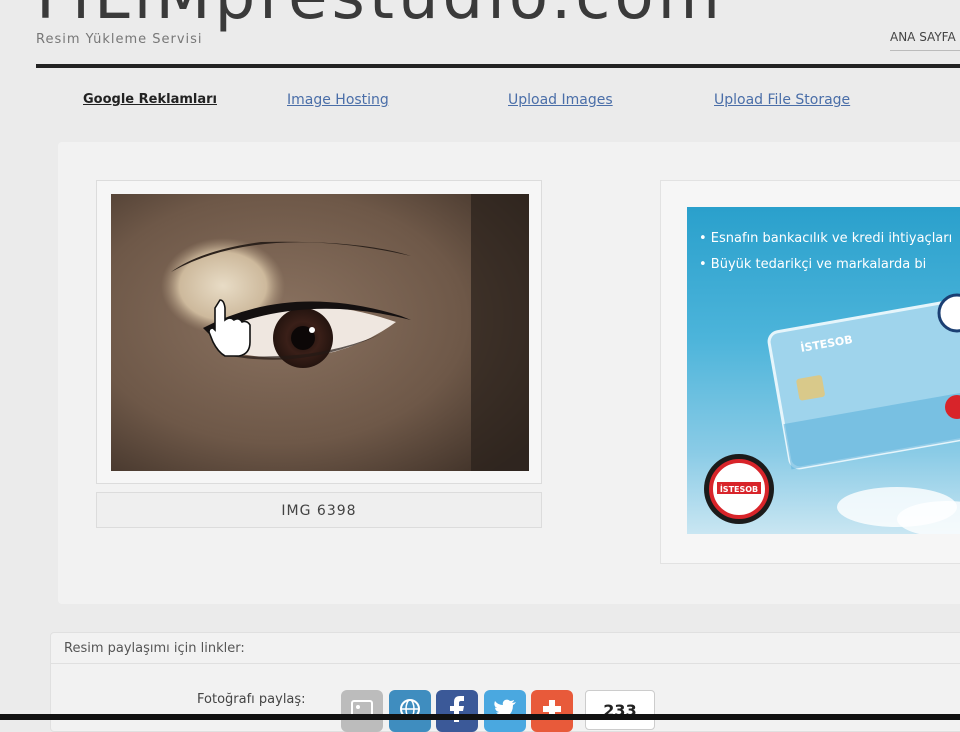 Image resolution: width=960 pixels, height=732 pixels. Describe the element at coordinates (505, 648) in the screenshot. I see `share-links-heading: Resim paylaşımı için linkler:` at that location.